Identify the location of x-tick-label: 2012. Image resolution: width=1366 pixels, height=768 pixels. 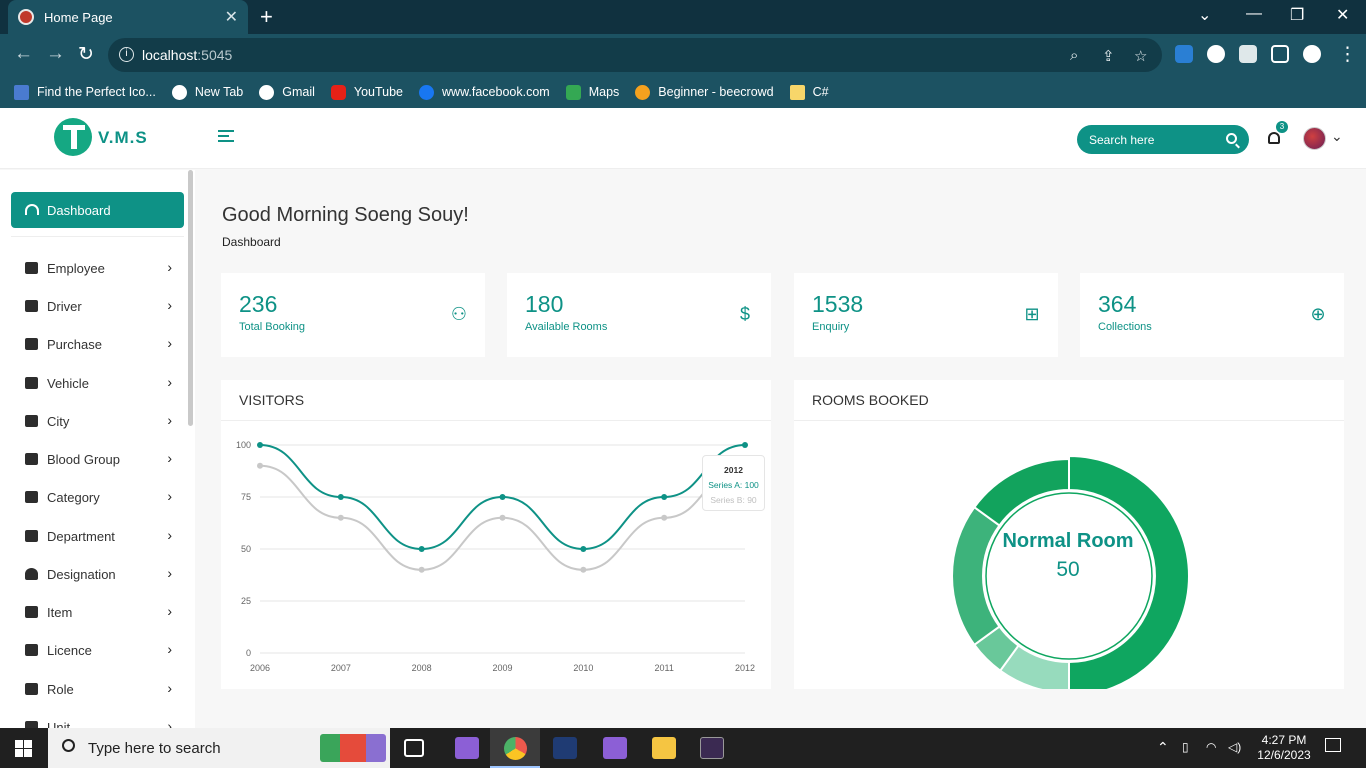
(745, 668).